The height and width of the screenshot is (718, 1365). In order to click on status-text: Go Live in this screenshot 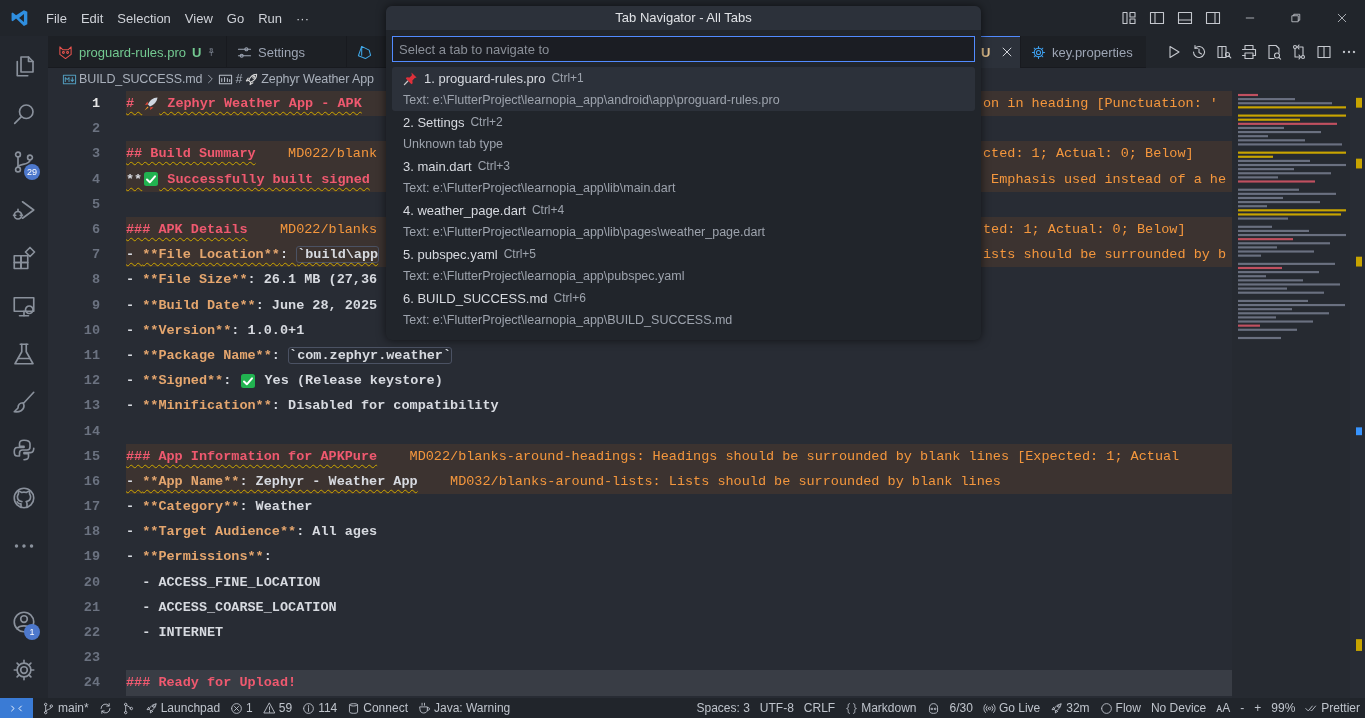, I will do `click(1019, 708)`.